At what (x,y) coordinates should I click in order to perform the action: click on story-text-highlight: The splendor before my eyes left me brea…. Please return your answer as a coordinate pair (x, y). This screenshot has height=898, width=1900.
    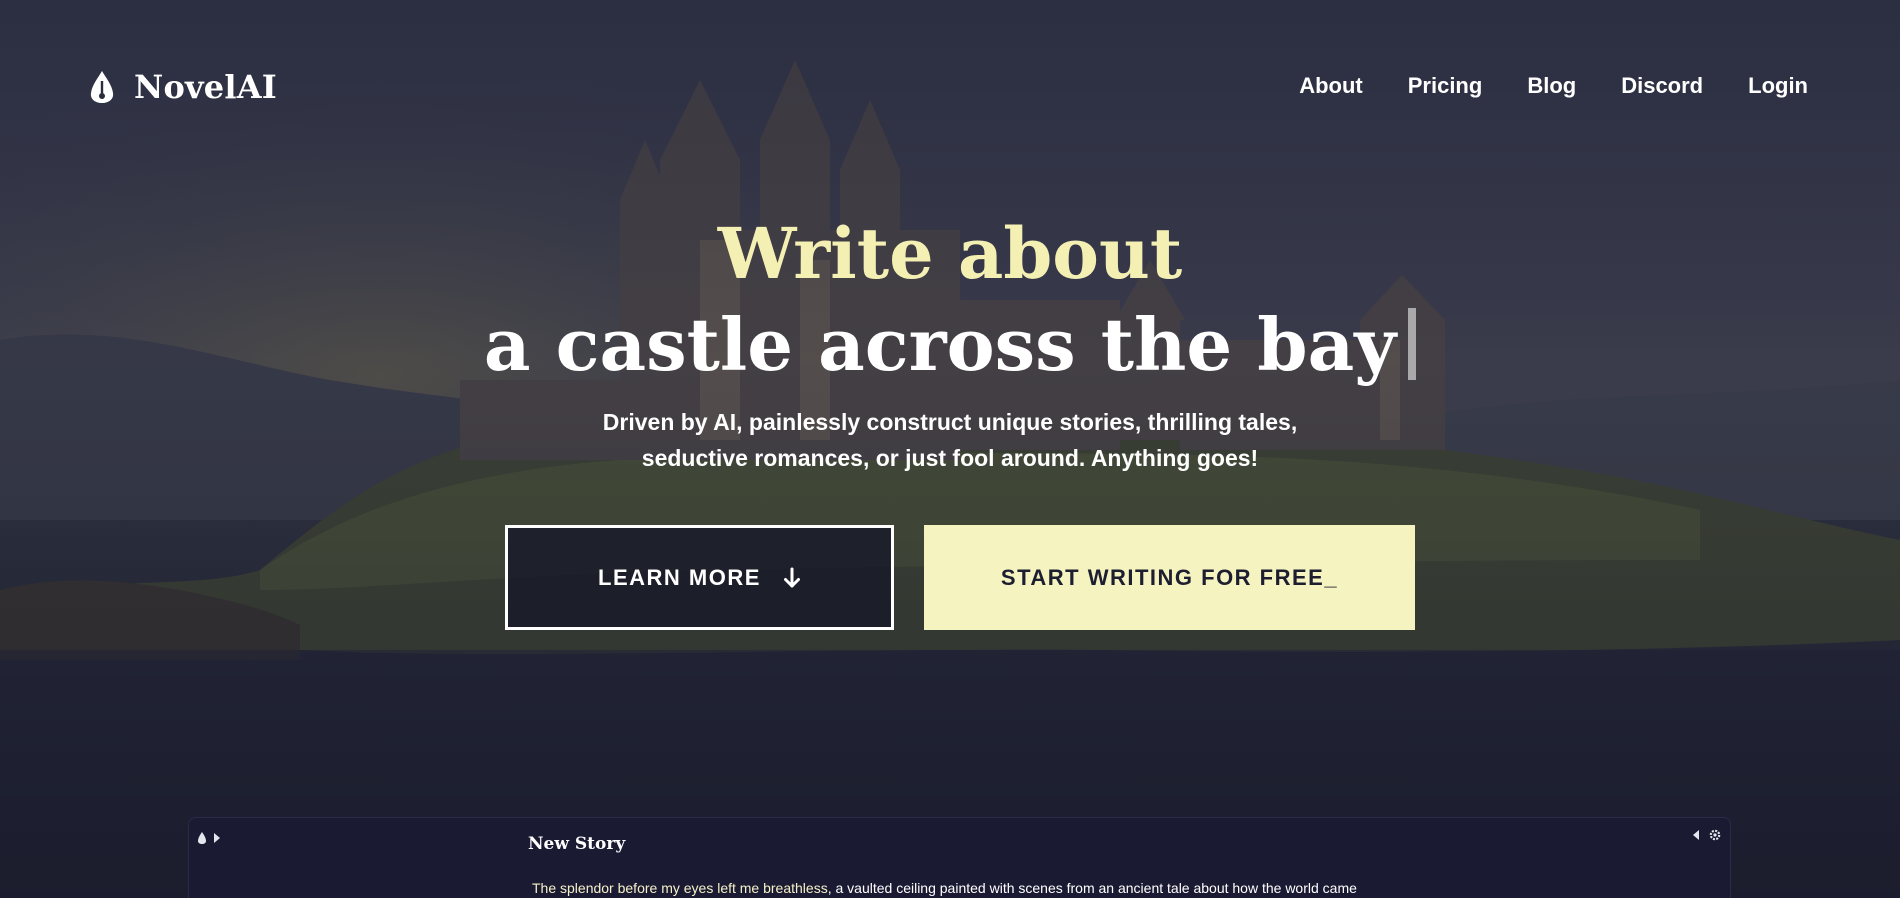
    Looking at the image, I should click on (680, 888).